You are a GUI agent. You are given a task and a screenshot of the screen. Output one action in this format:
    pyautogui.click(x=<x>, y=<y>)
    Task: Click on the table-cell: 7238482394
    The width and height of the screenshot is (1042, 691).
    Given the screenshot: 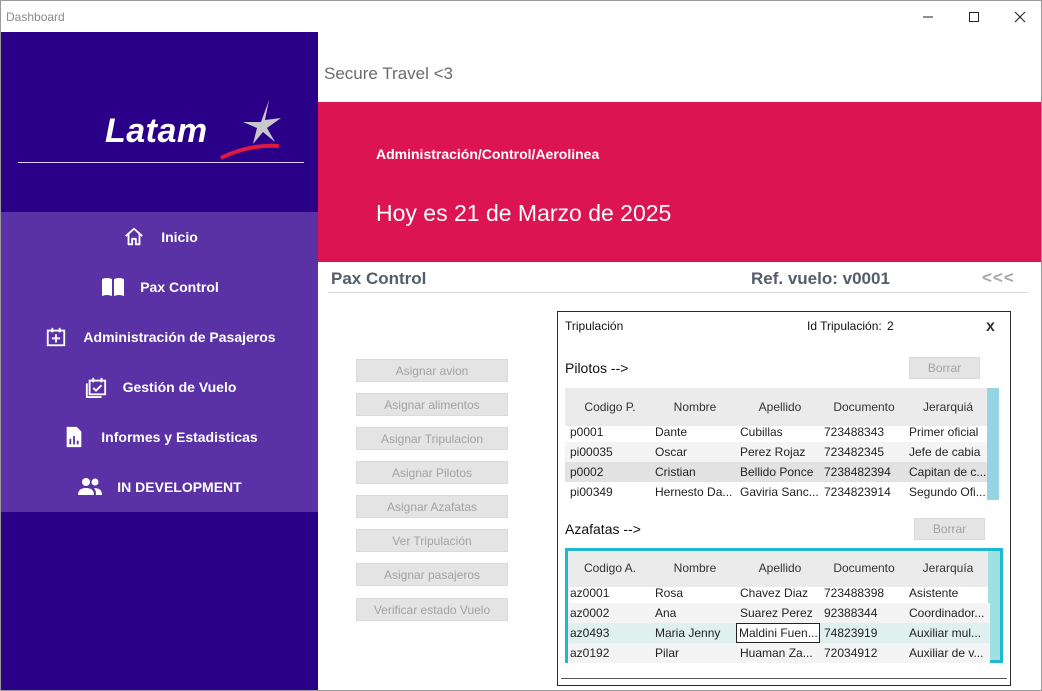 What is the action you would take?
    pyautogui.click(x=857, y=472)
    